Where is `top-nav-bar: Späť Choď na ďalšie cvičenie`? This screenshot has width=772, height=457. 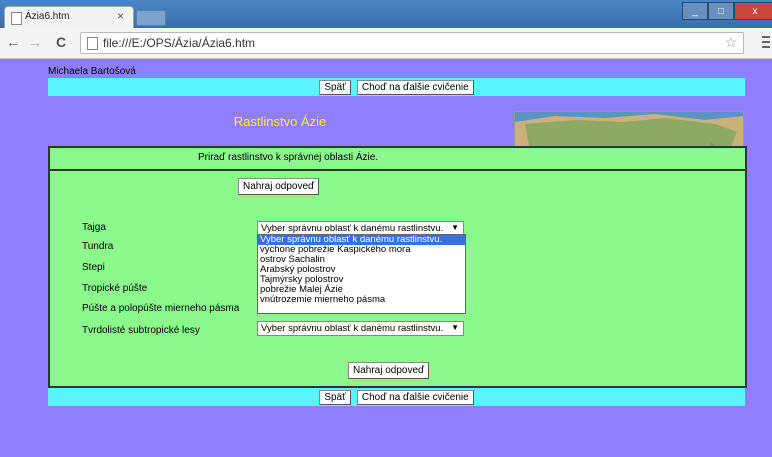
top-nav-bar: Späť Choď na ďalšie cvičenie is located at coordinates (396, 87).